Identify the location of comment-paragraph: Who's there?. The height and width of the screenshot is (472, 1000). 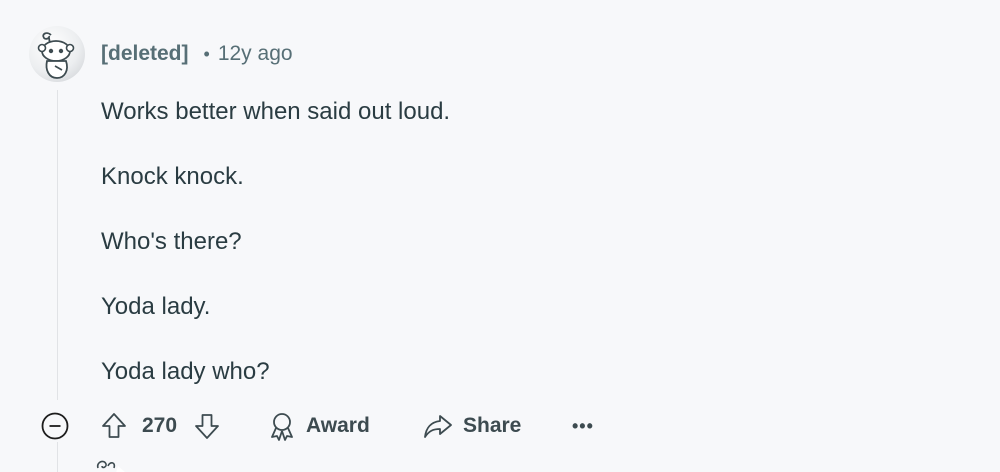
(171, 241).